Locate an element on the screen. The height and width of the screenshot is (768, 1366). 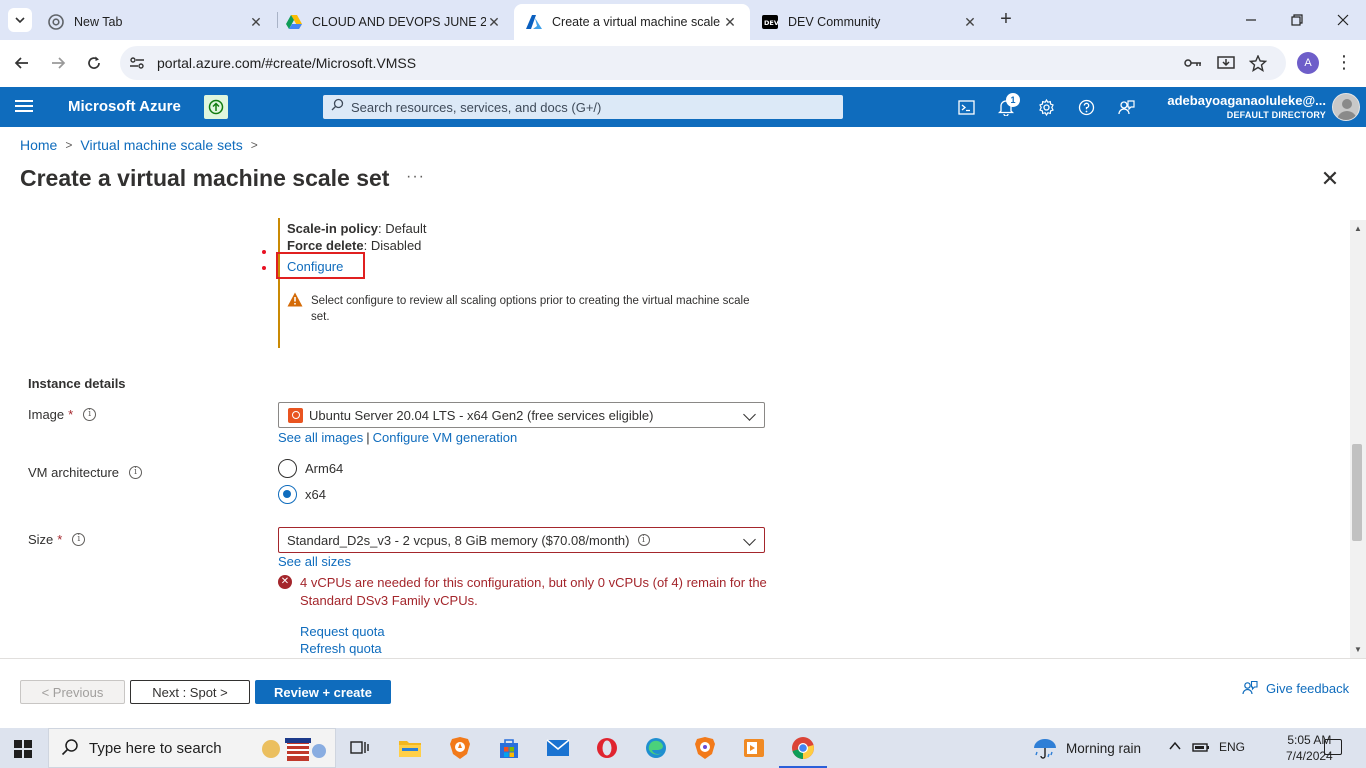
see-all-sizes-link: See all sizes is located at coordinates (314, 561).